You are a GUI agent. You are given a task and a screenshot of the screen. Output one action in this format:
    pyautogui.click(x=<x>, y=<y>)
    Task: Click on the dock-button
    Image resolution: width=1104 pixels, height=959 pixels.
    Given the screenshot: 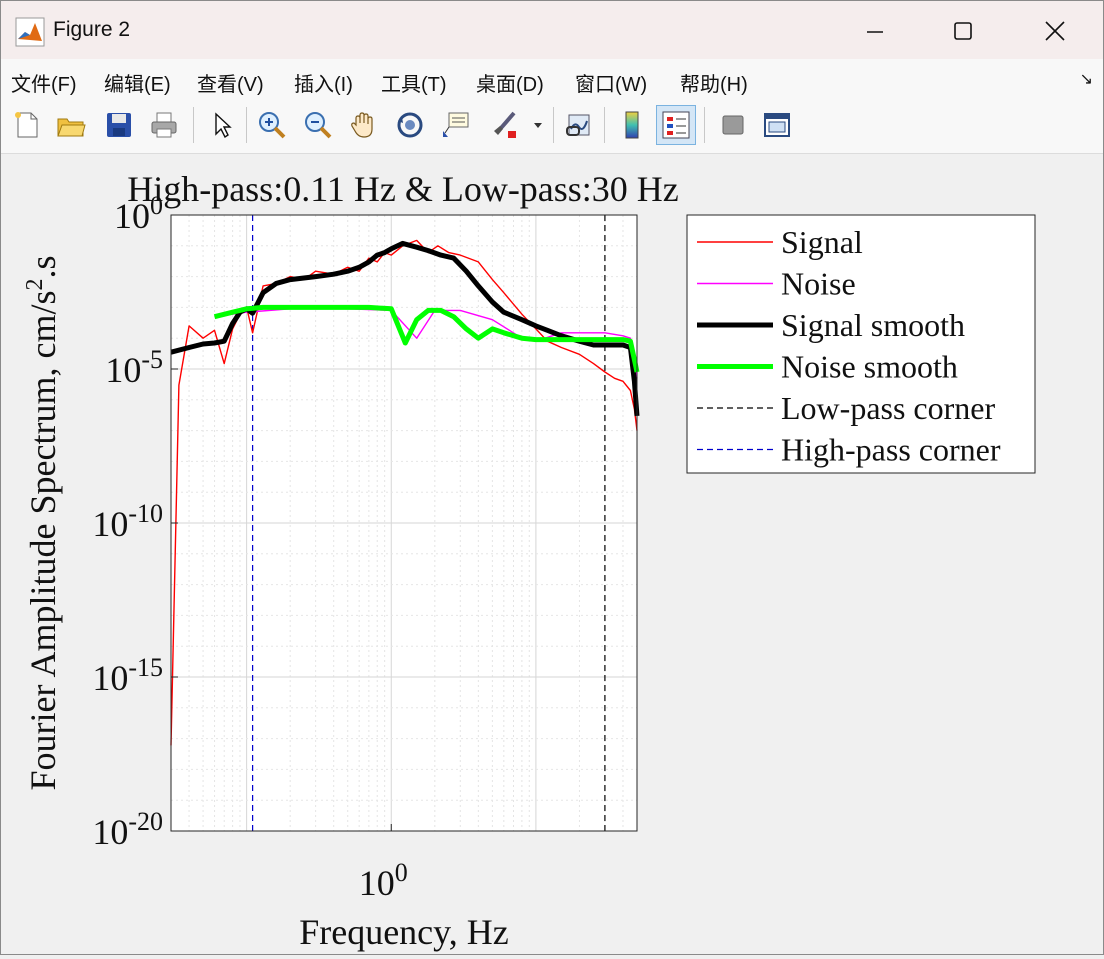 What is the action you would take?
    pyautogui.click(x=777, y=125)
    